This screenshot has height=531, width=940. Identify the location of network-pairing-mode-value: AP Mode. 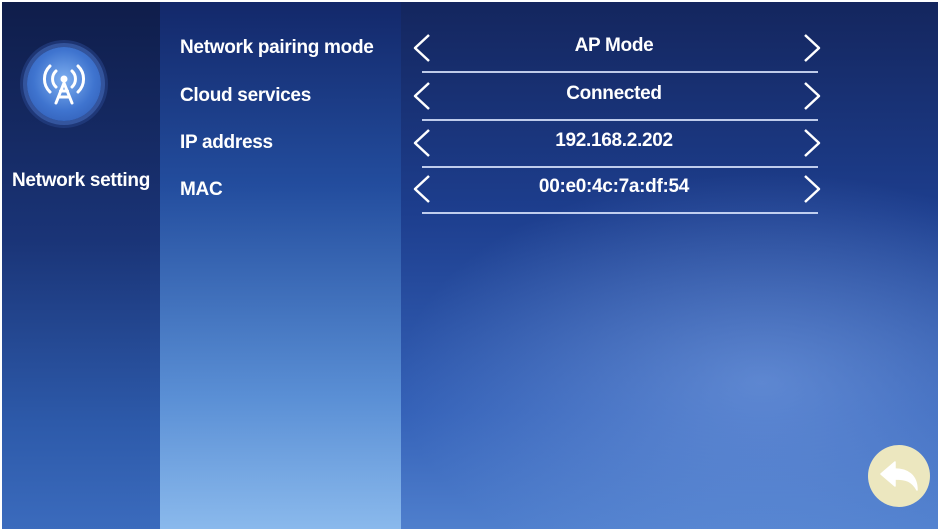
(614, 45).